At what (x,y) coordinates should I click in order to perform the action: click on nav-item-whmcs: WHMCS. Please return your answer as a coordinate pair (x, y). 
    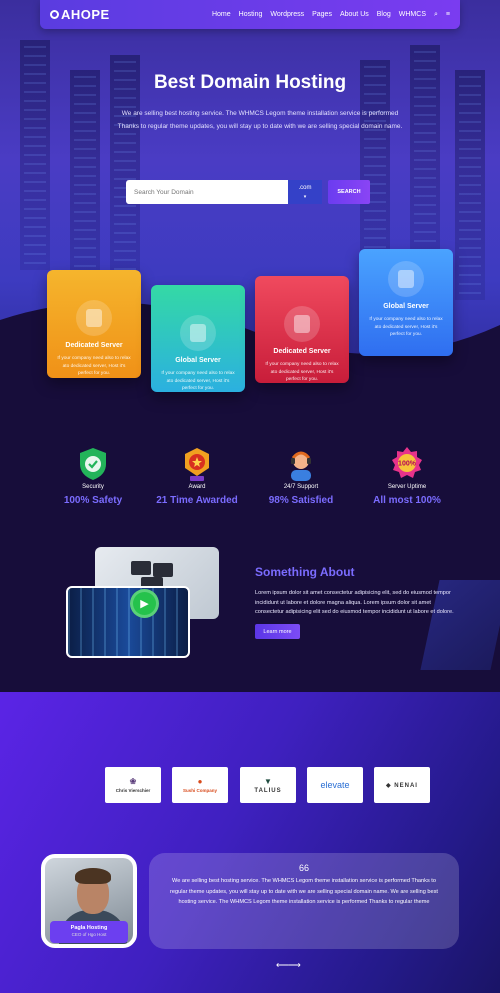
    Looking at the image, I should click on (412, 14).